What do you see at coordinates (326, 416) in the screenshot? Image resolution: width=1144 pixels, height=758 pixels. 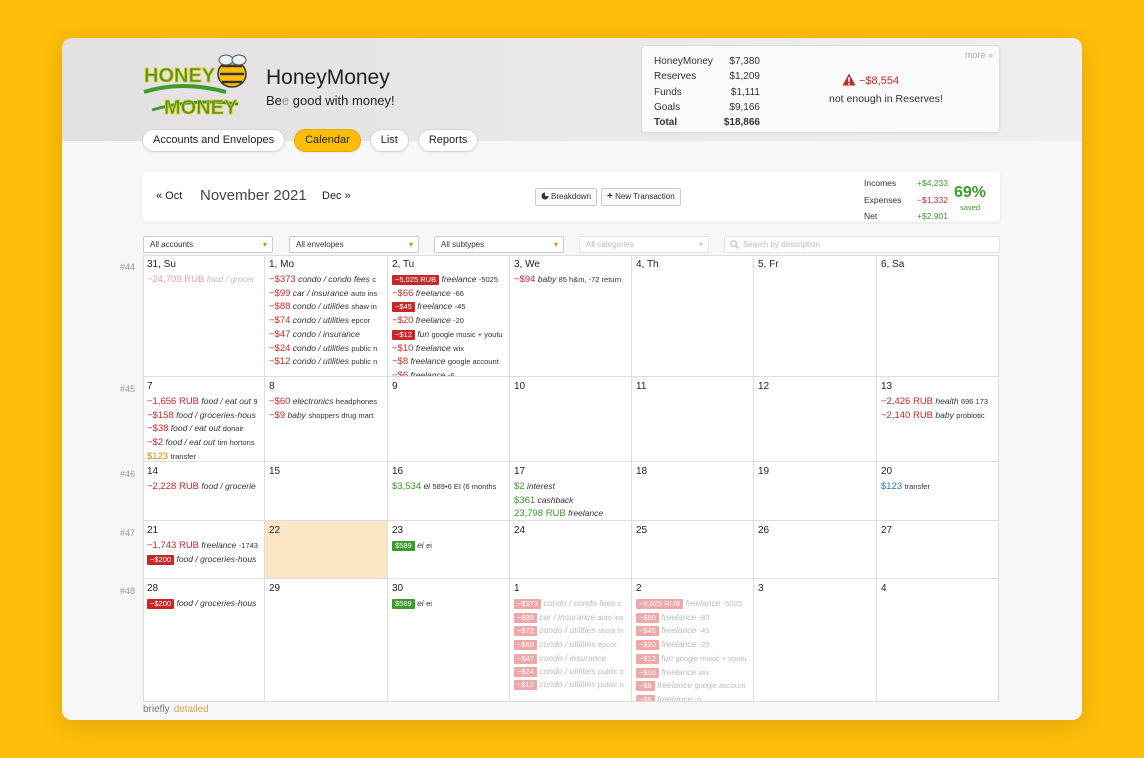 I see `transaction: −$9 baby shoppers drug mart` at bounding box center [326, 416].